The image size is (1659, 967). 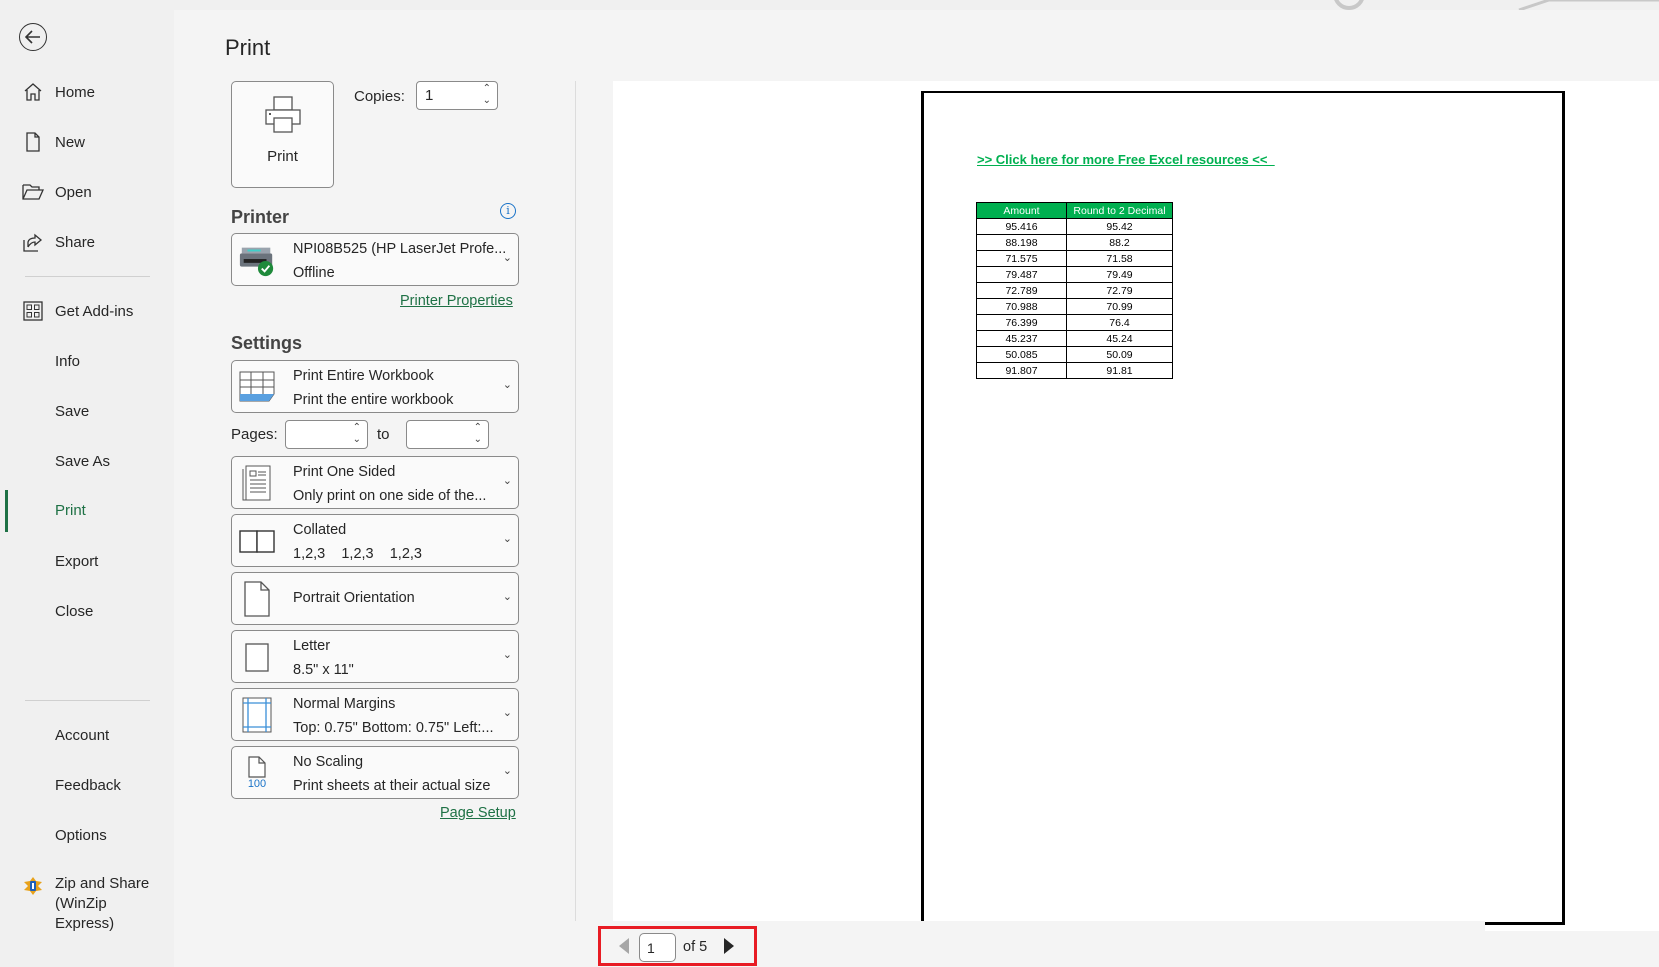 I want to click on table-row: 45.237 45.24, so click(x=1074, y=338).